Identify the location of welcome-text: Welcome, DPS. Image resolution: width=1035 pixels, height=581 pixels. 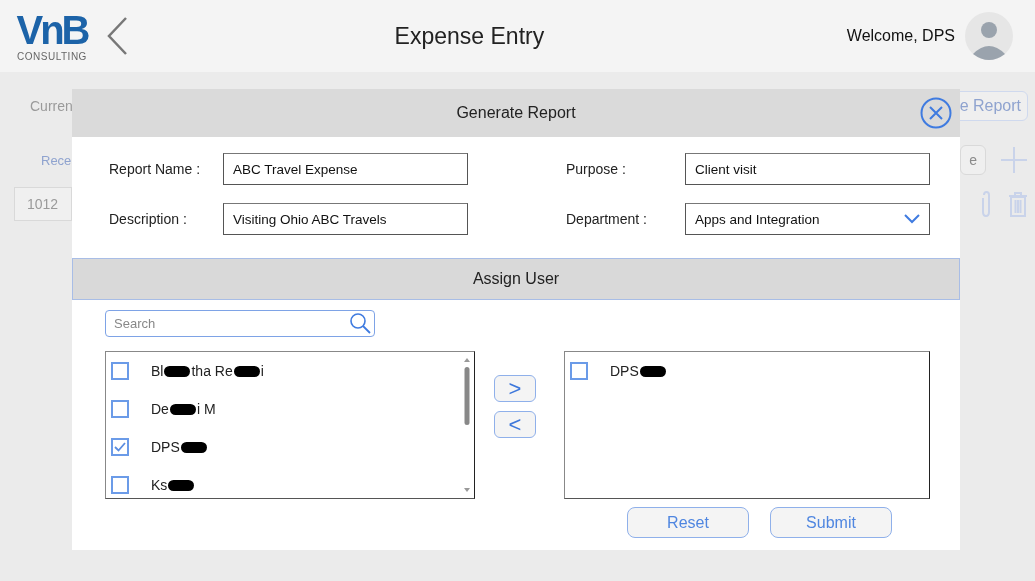
(900, 36).